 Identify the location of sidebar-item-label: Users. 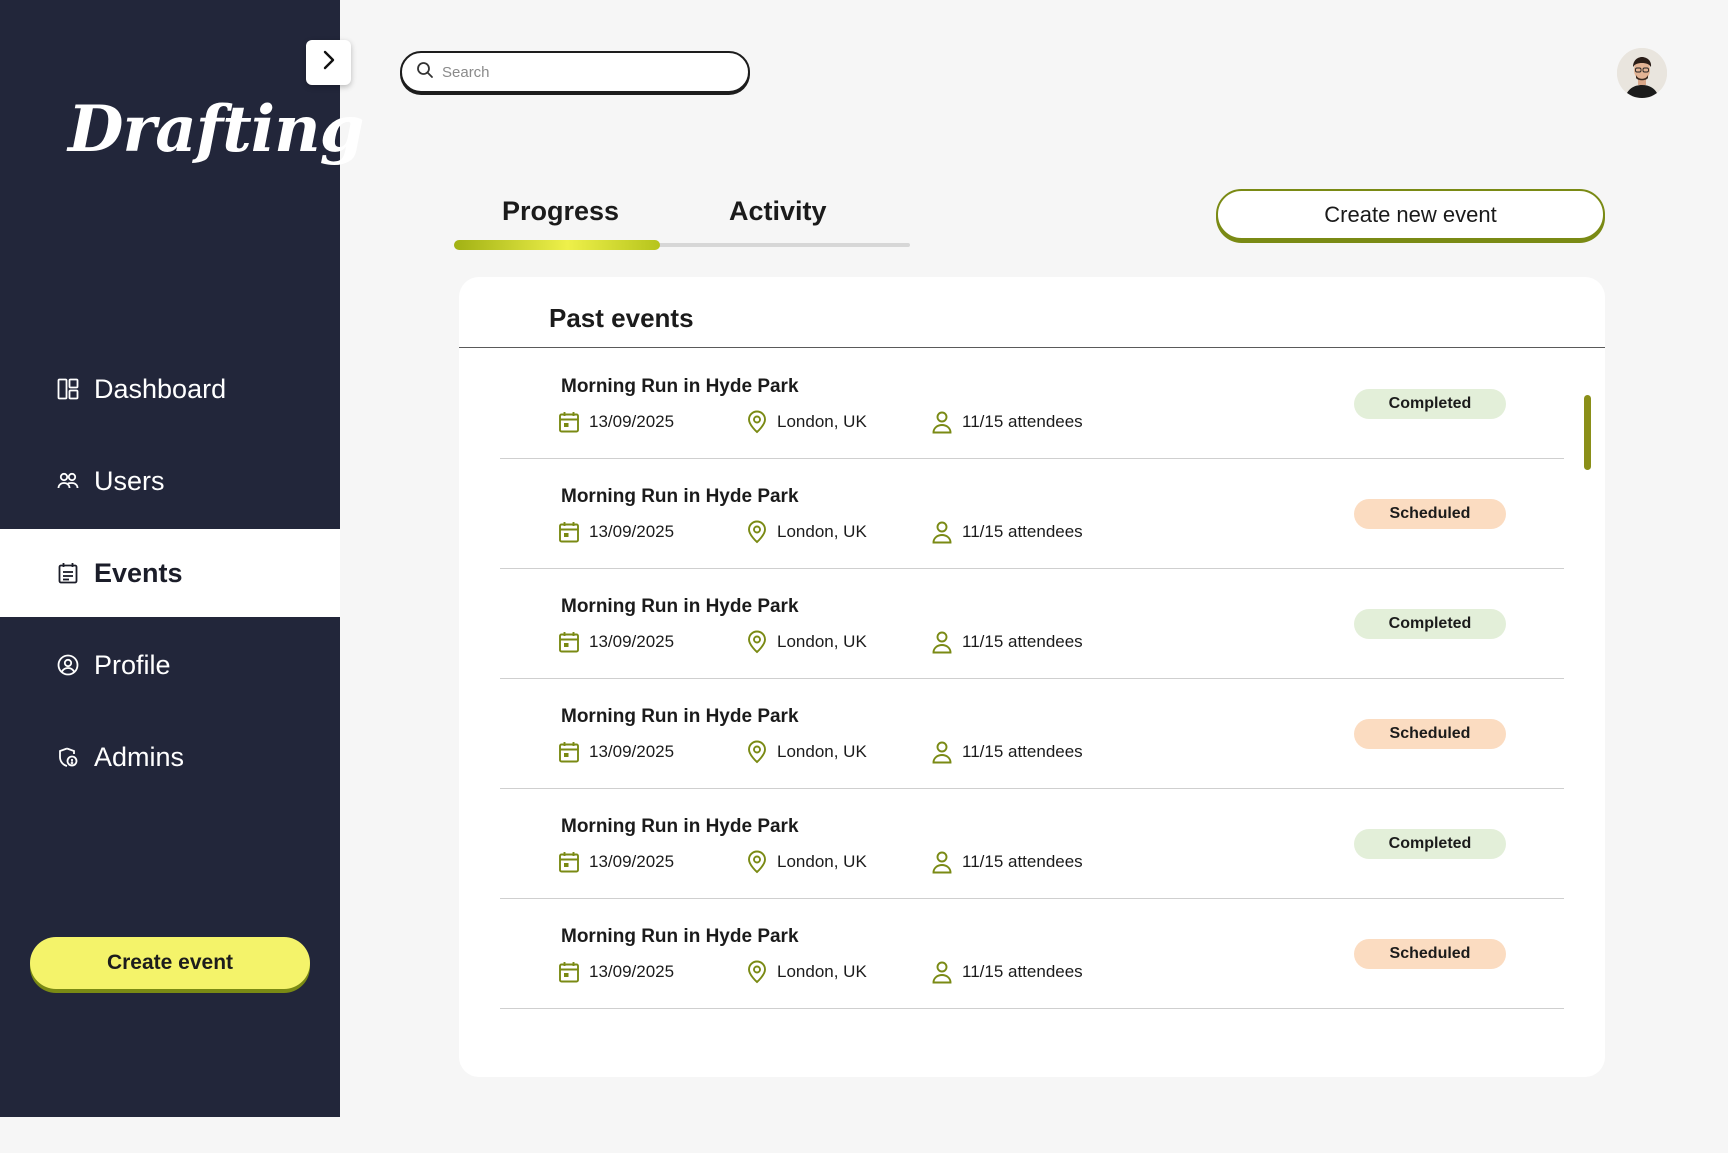
(129, 480).